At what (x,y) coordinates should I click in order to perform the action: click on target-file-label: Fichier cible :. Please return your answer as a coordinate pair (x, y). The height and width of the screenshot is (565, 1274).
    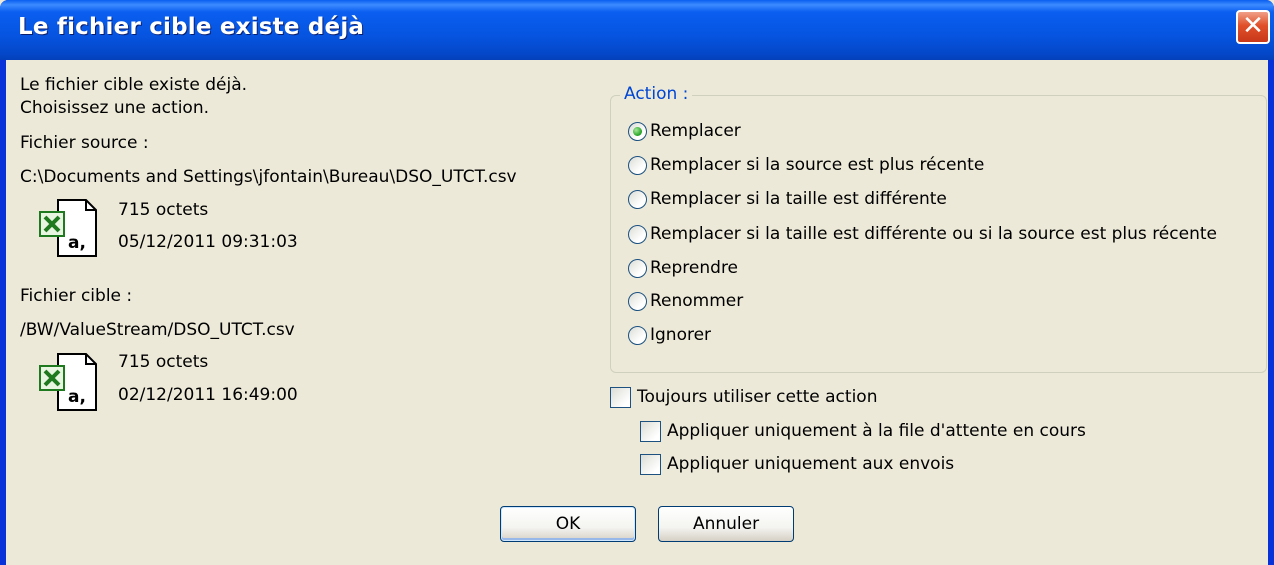
    Looking at the image, I should click on (76, 296).